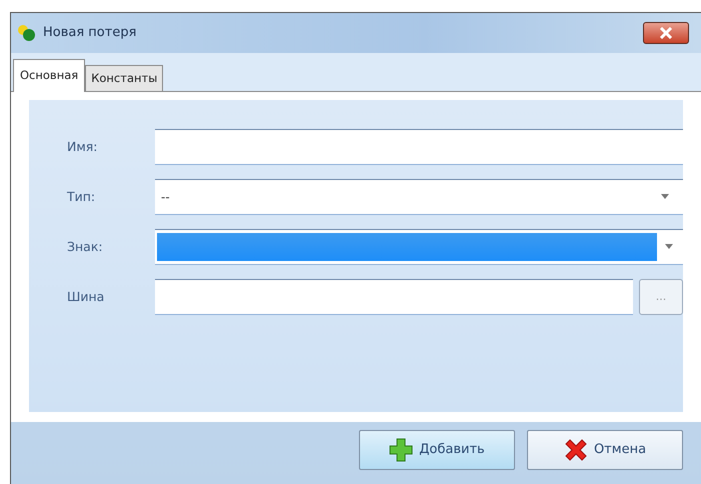  What do you see at coordinates (605, 450) in the screenshot?
I see `cancel-button: Отмена` at bounding box center [605, 450].